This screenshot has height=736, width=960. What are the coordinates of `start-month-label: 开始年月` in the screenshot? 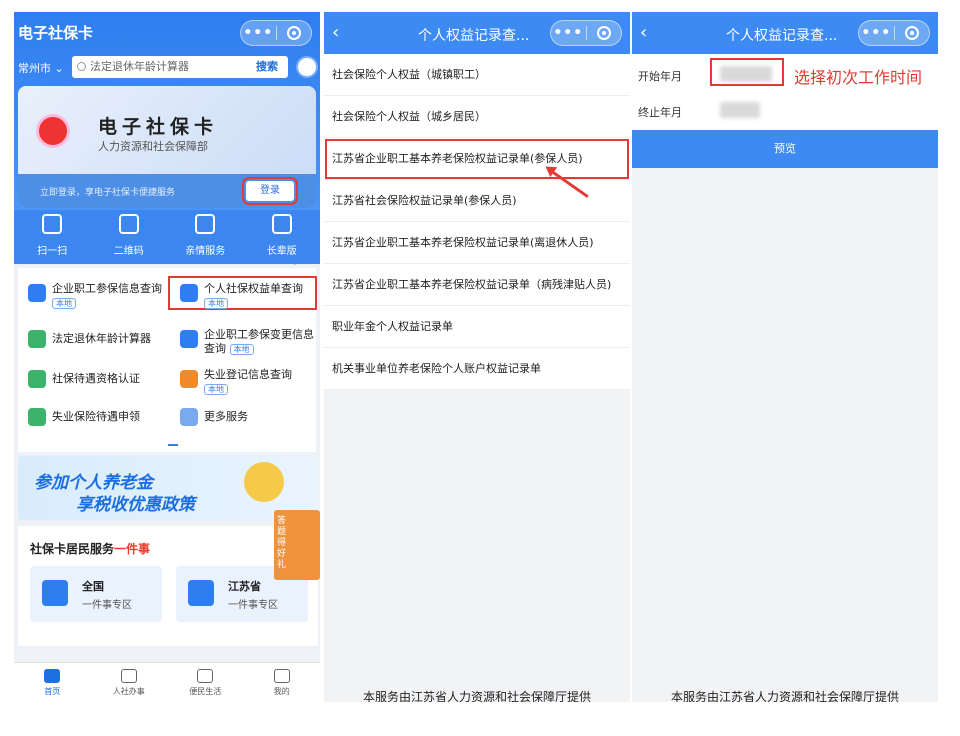 It's located at (660, 76).